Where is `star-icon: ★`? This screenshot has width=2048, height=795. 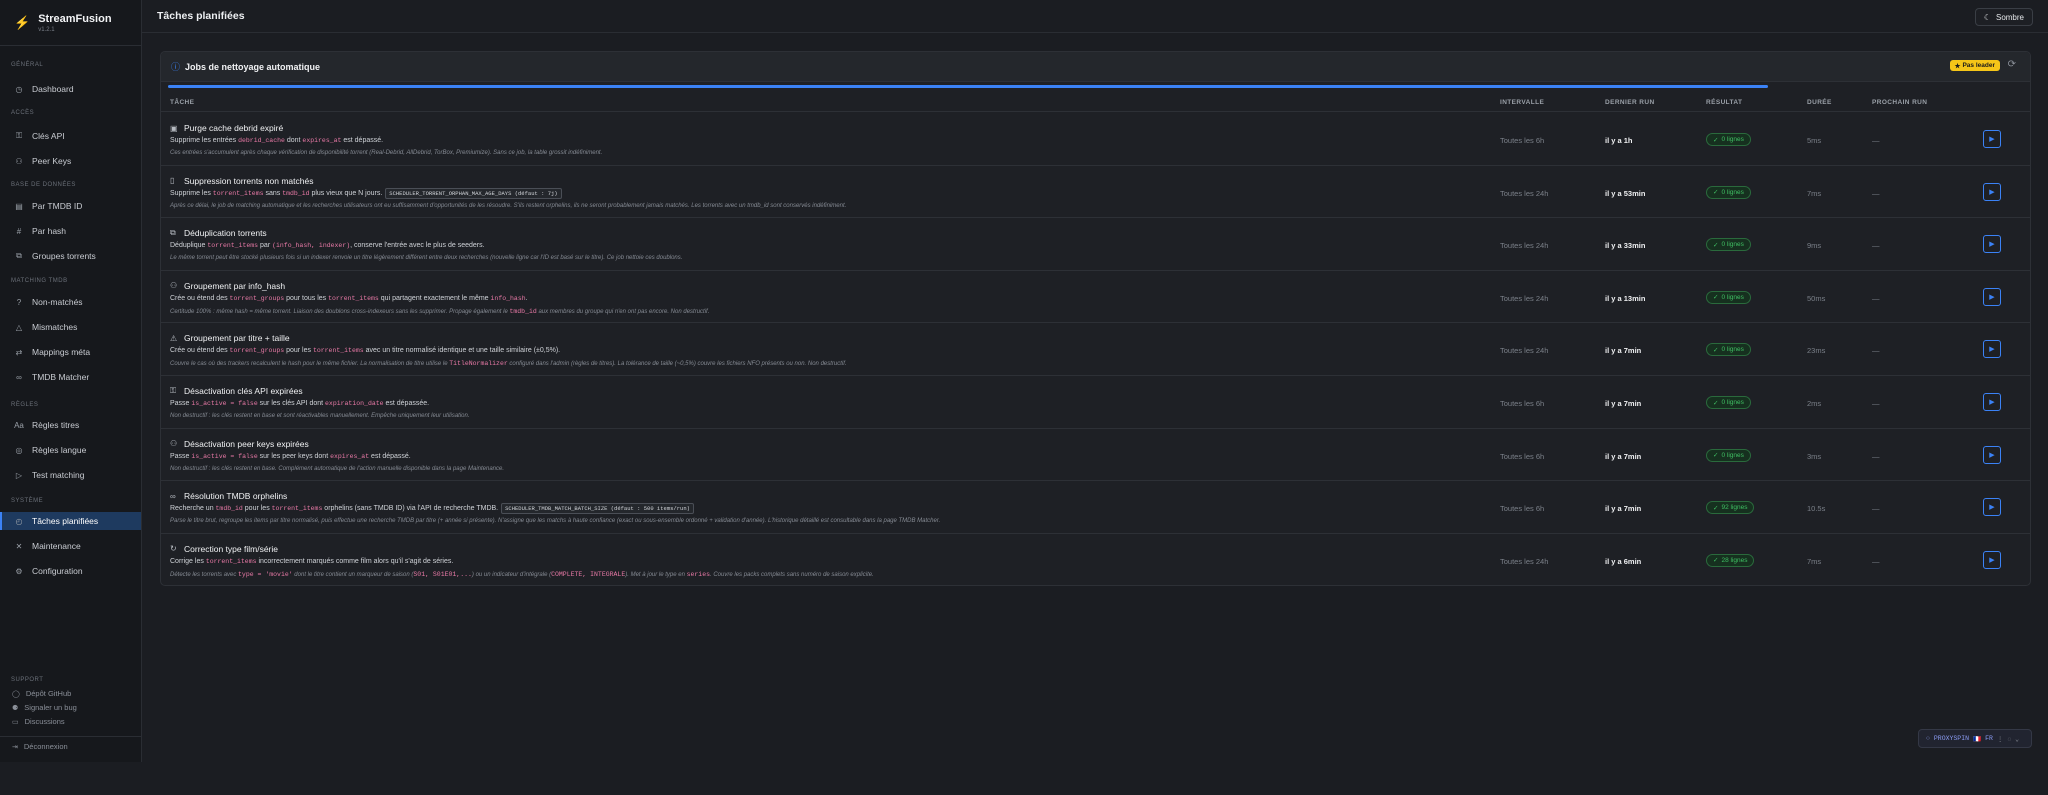
star-icon: ★ is located at coordinates (1957, 66).